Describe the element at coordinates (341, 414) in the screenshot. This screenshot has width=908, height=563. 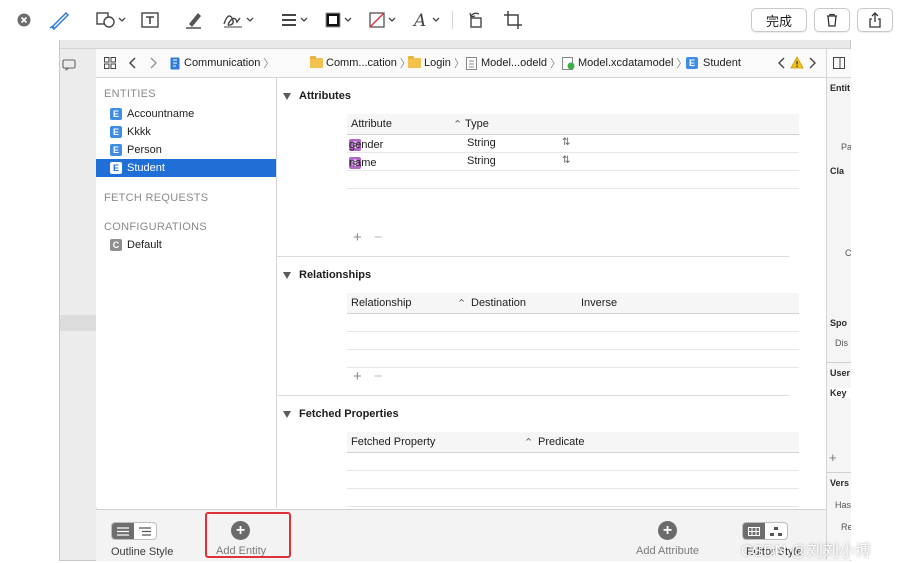
I see `fetched-properties-section-toggle: Fetched Properties` at that location.